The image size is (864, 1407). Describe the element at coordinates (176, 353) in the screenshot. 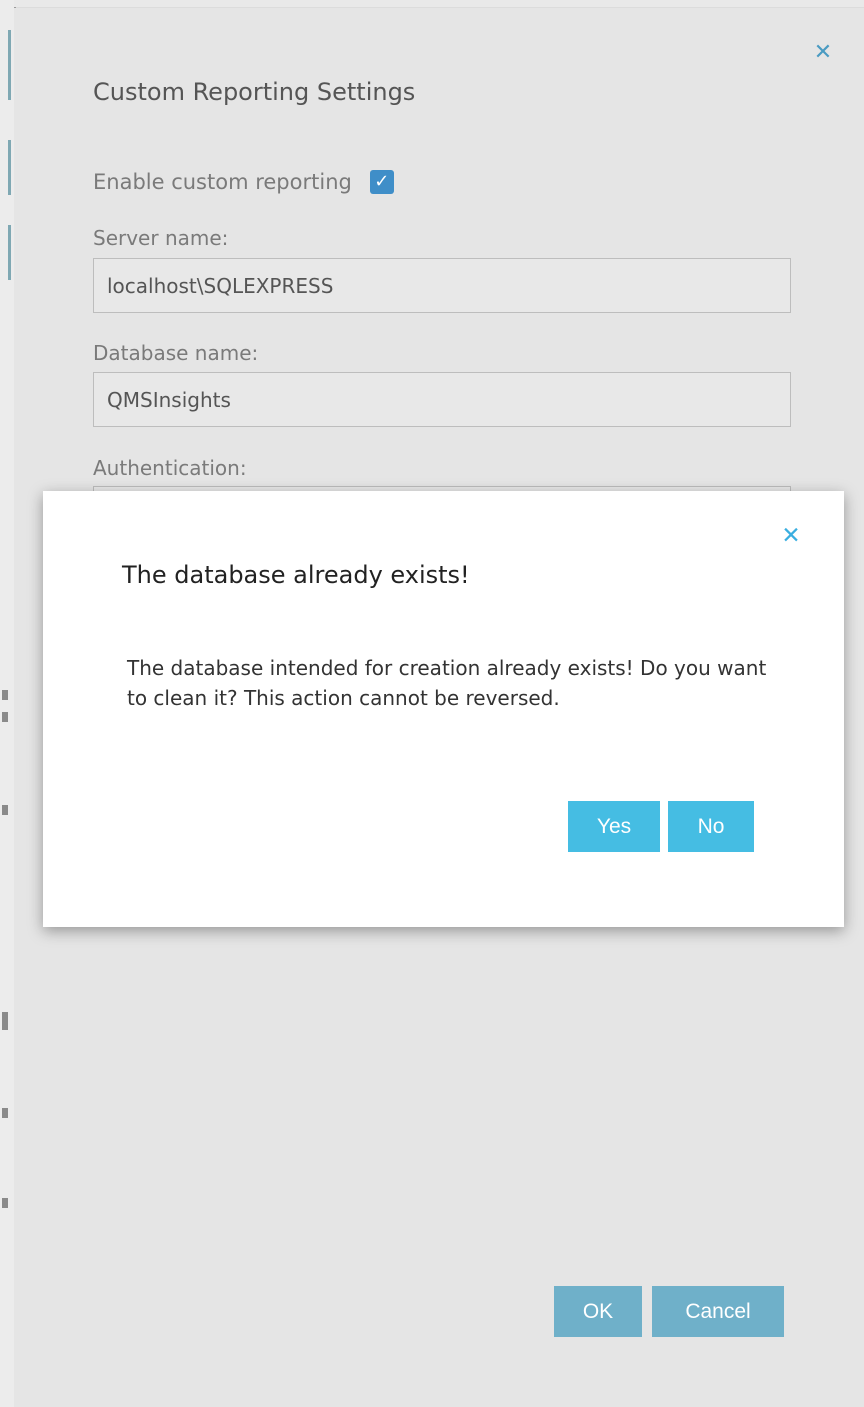

I see `database-name-label: Database name:` at that location.